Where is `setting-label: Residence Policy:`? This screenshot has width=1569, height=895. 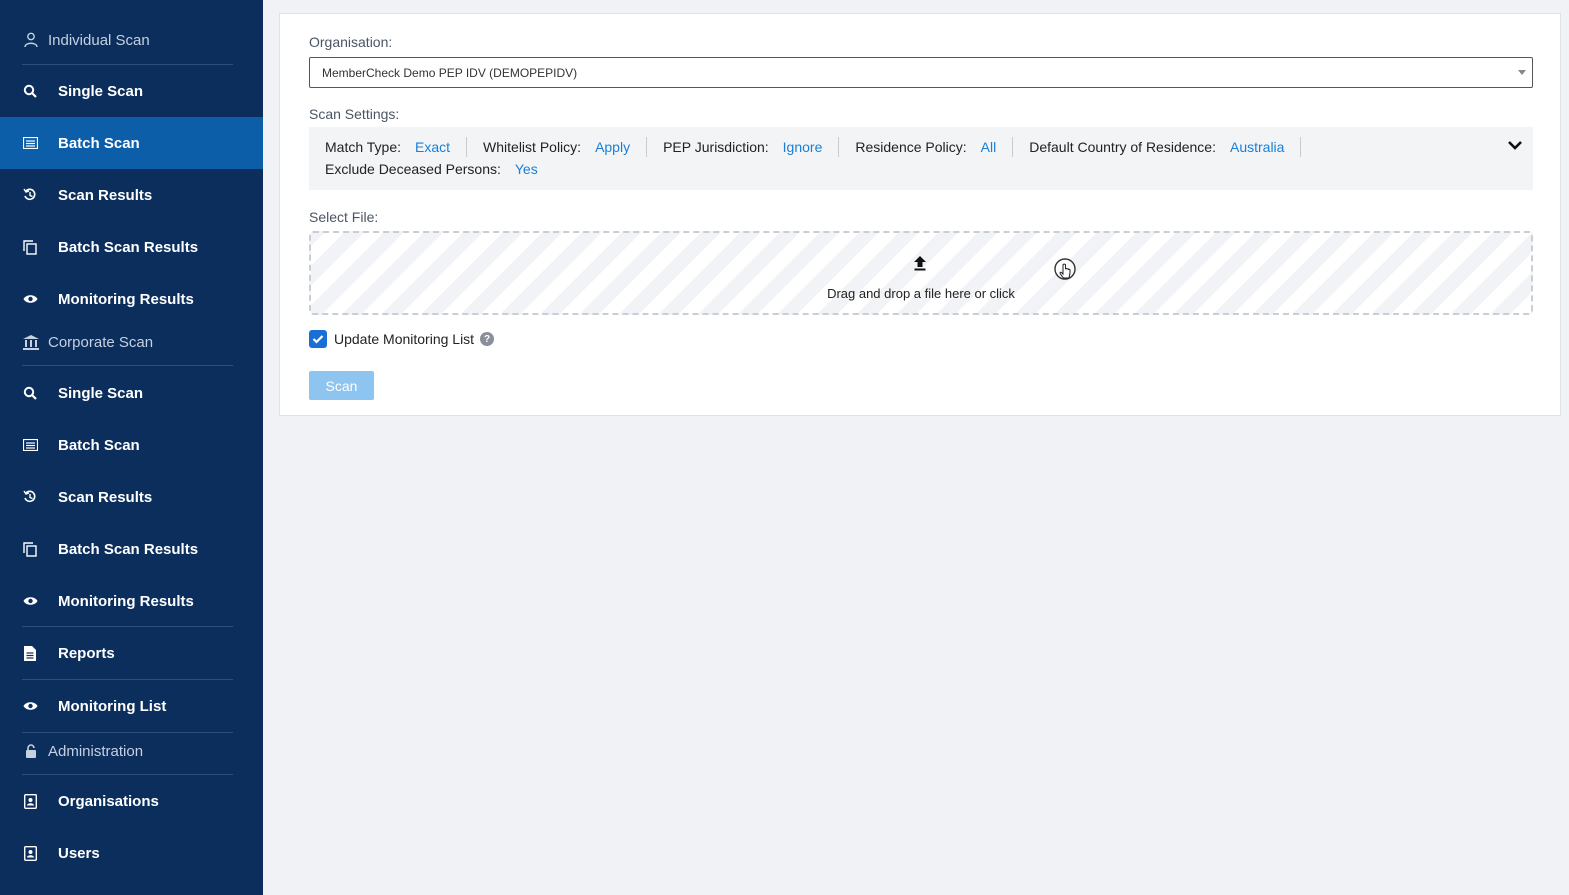 setting-label: Residence Policy: is located at coordinates (911, 147).